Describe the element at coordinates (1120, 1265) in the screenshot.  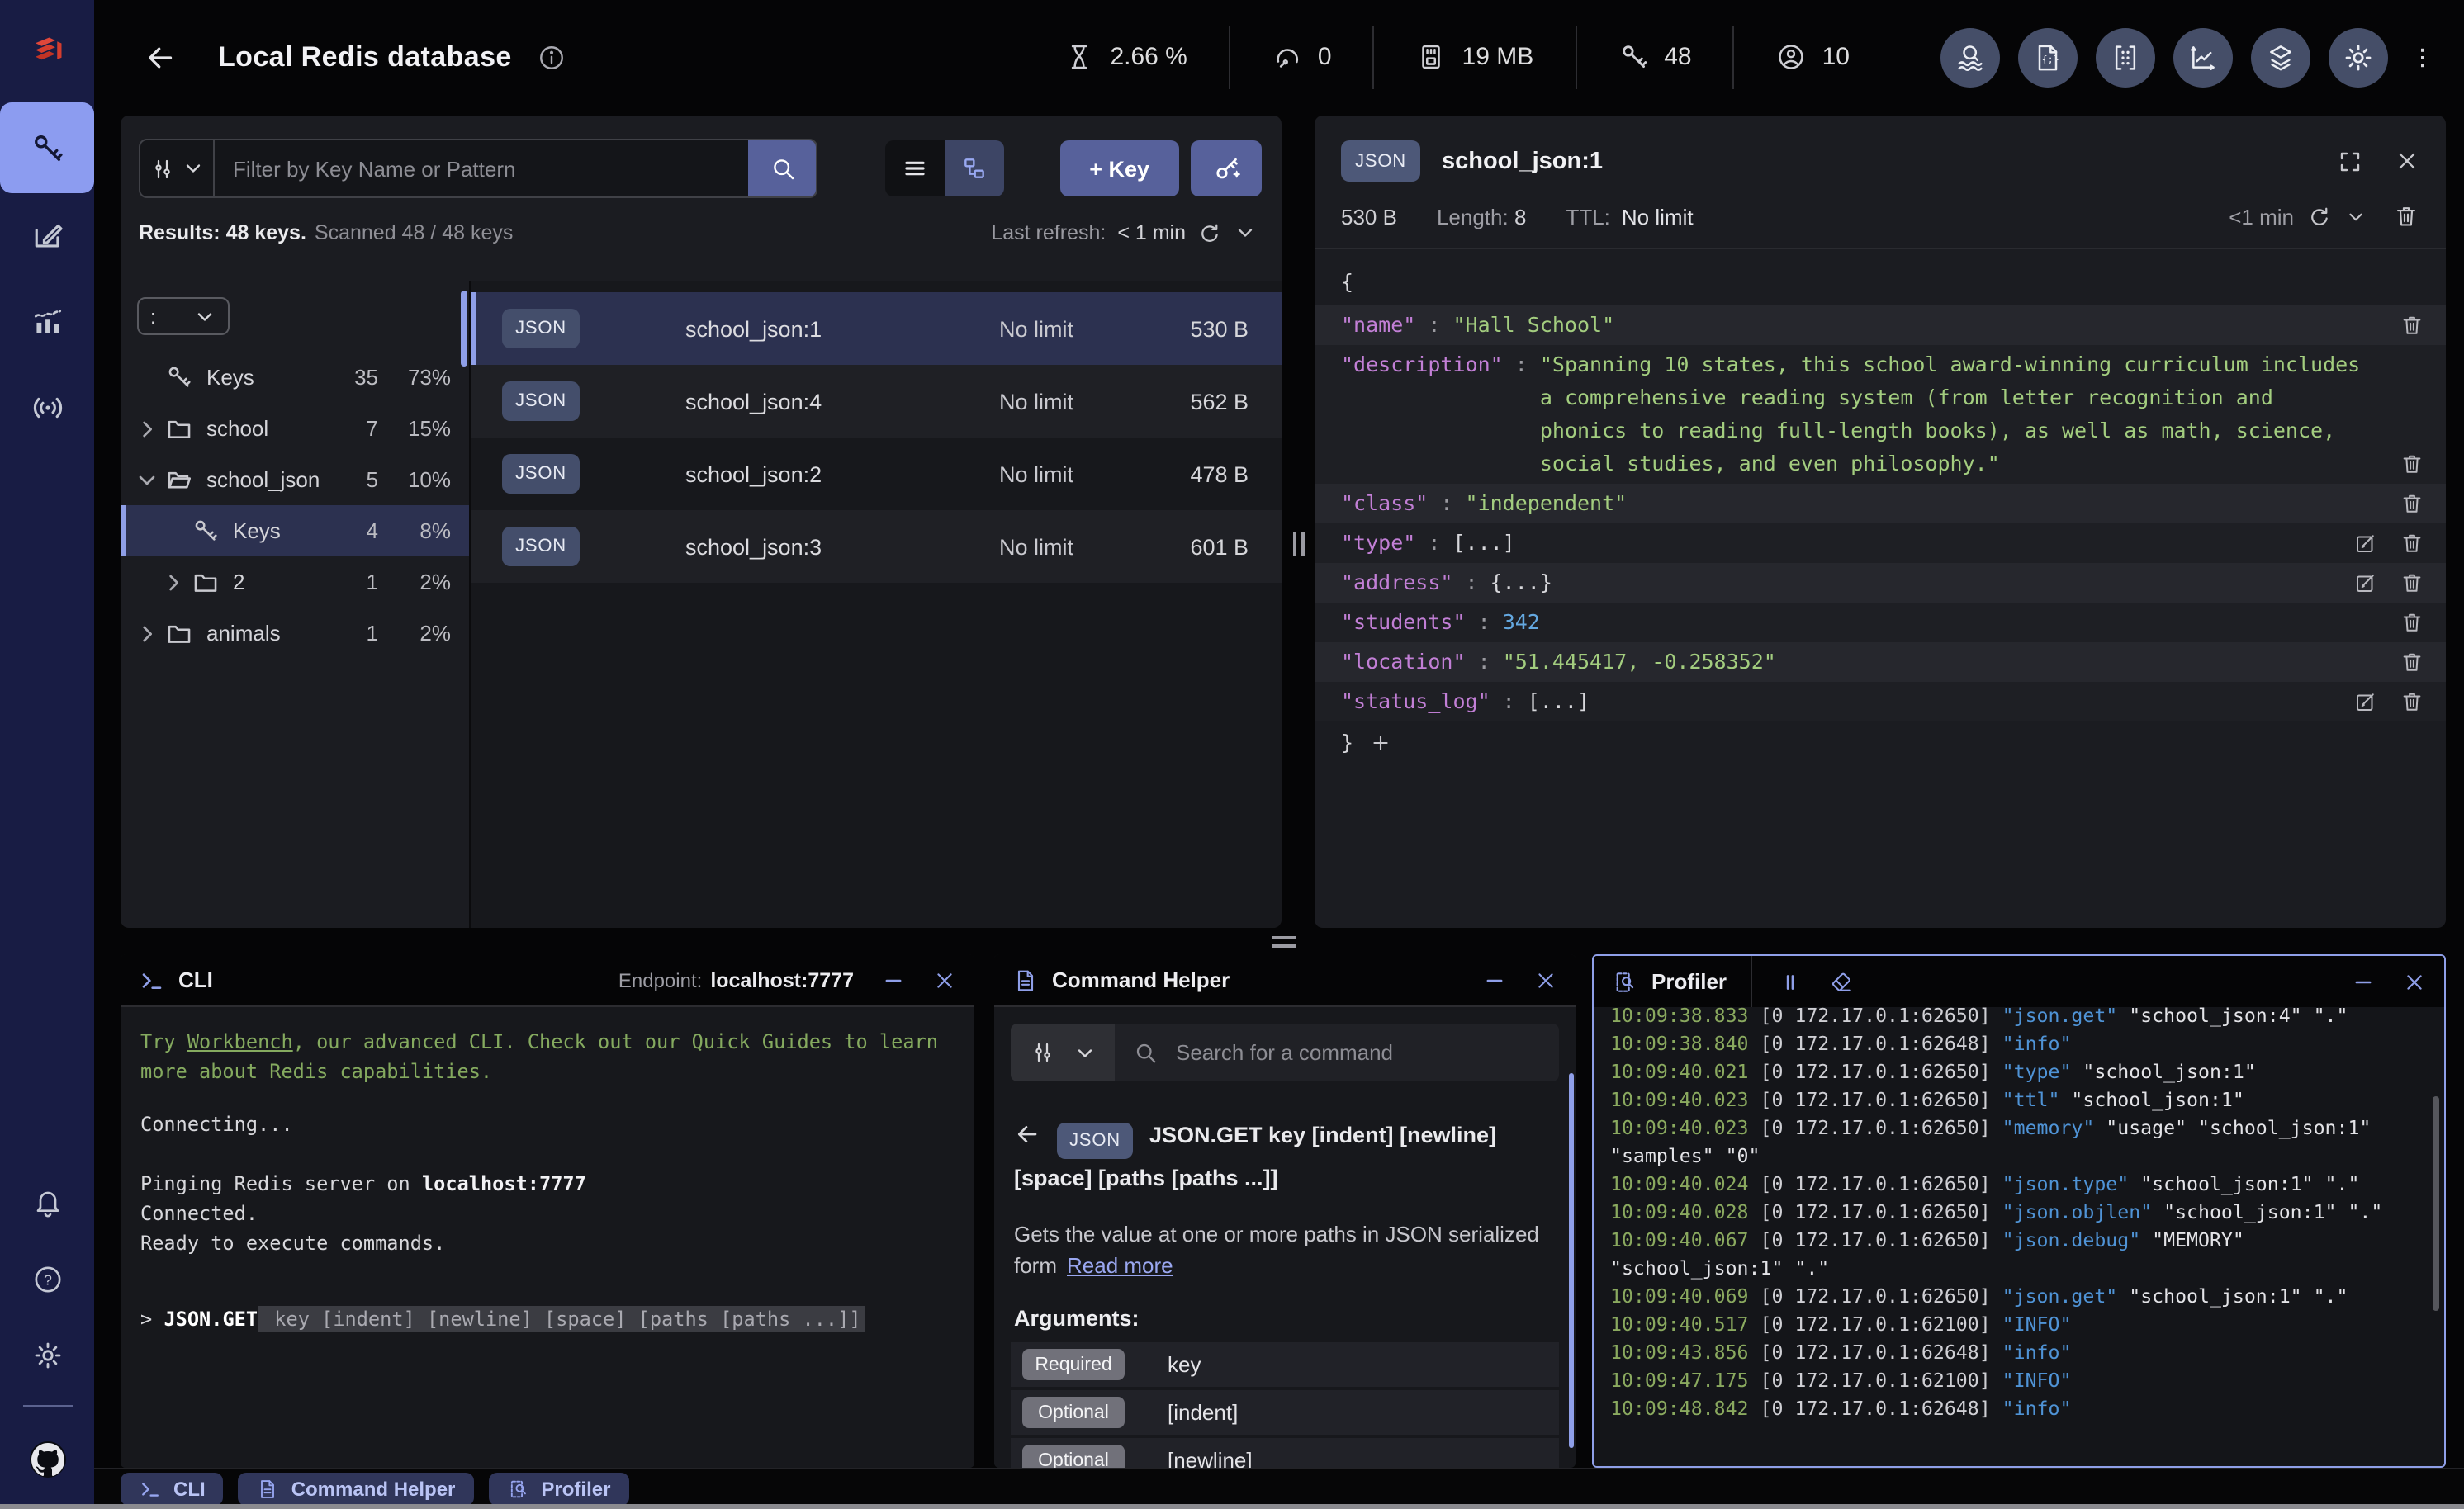
I see `read-more-link: Read more` at that location.